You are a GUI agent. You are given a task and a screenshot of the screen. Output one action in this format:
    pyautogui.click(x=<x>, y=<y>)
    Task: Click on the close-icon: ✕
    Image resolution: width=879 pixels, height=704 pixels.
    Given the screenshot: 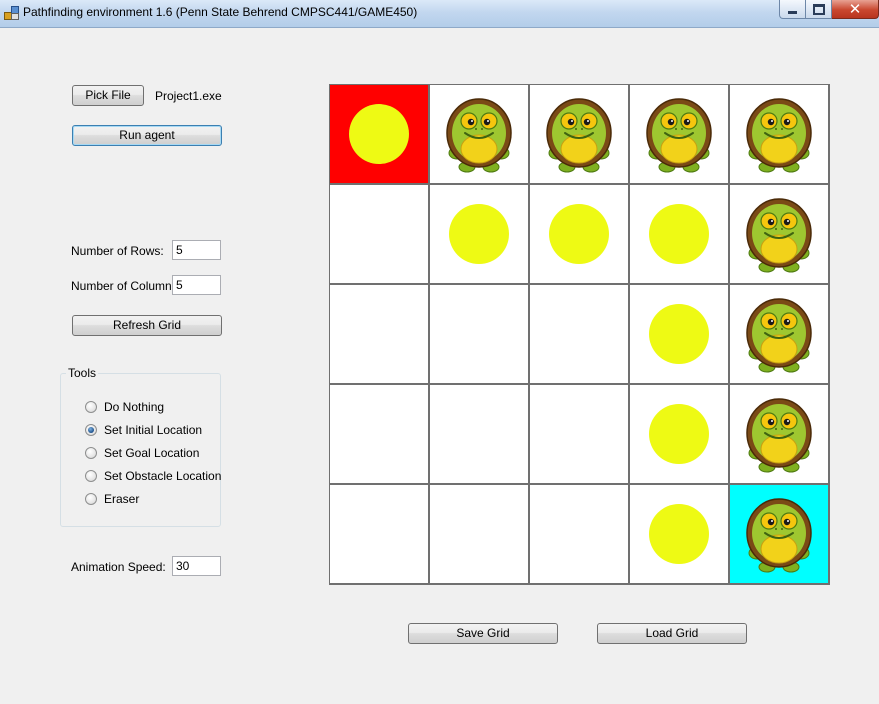 What is the action you would take?
    pyautogui.click(x=855, y=9)
    